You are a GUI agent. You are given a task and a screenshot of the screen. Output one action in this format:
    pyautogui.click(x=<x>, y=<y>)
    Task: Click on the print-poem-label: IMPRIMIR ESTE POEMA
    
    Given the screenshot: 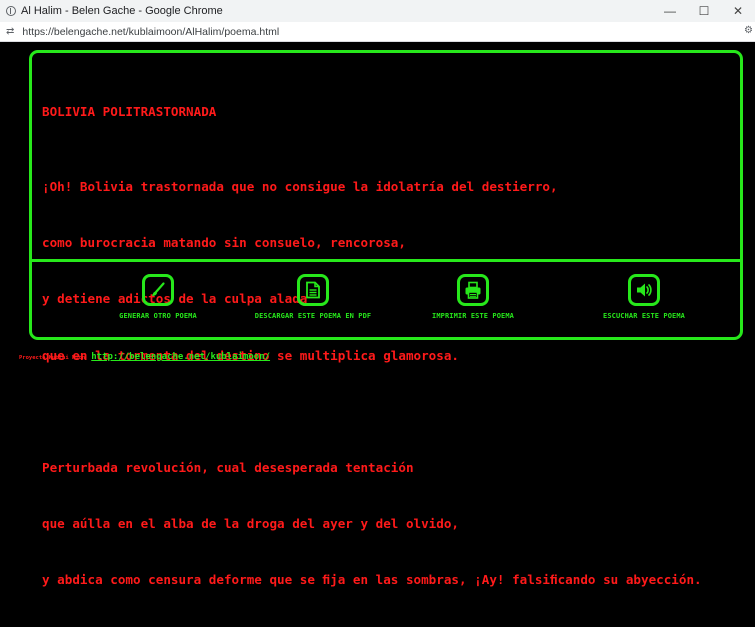 What is the action you would take?
    pyautogui.click(x=473, y=316)
    